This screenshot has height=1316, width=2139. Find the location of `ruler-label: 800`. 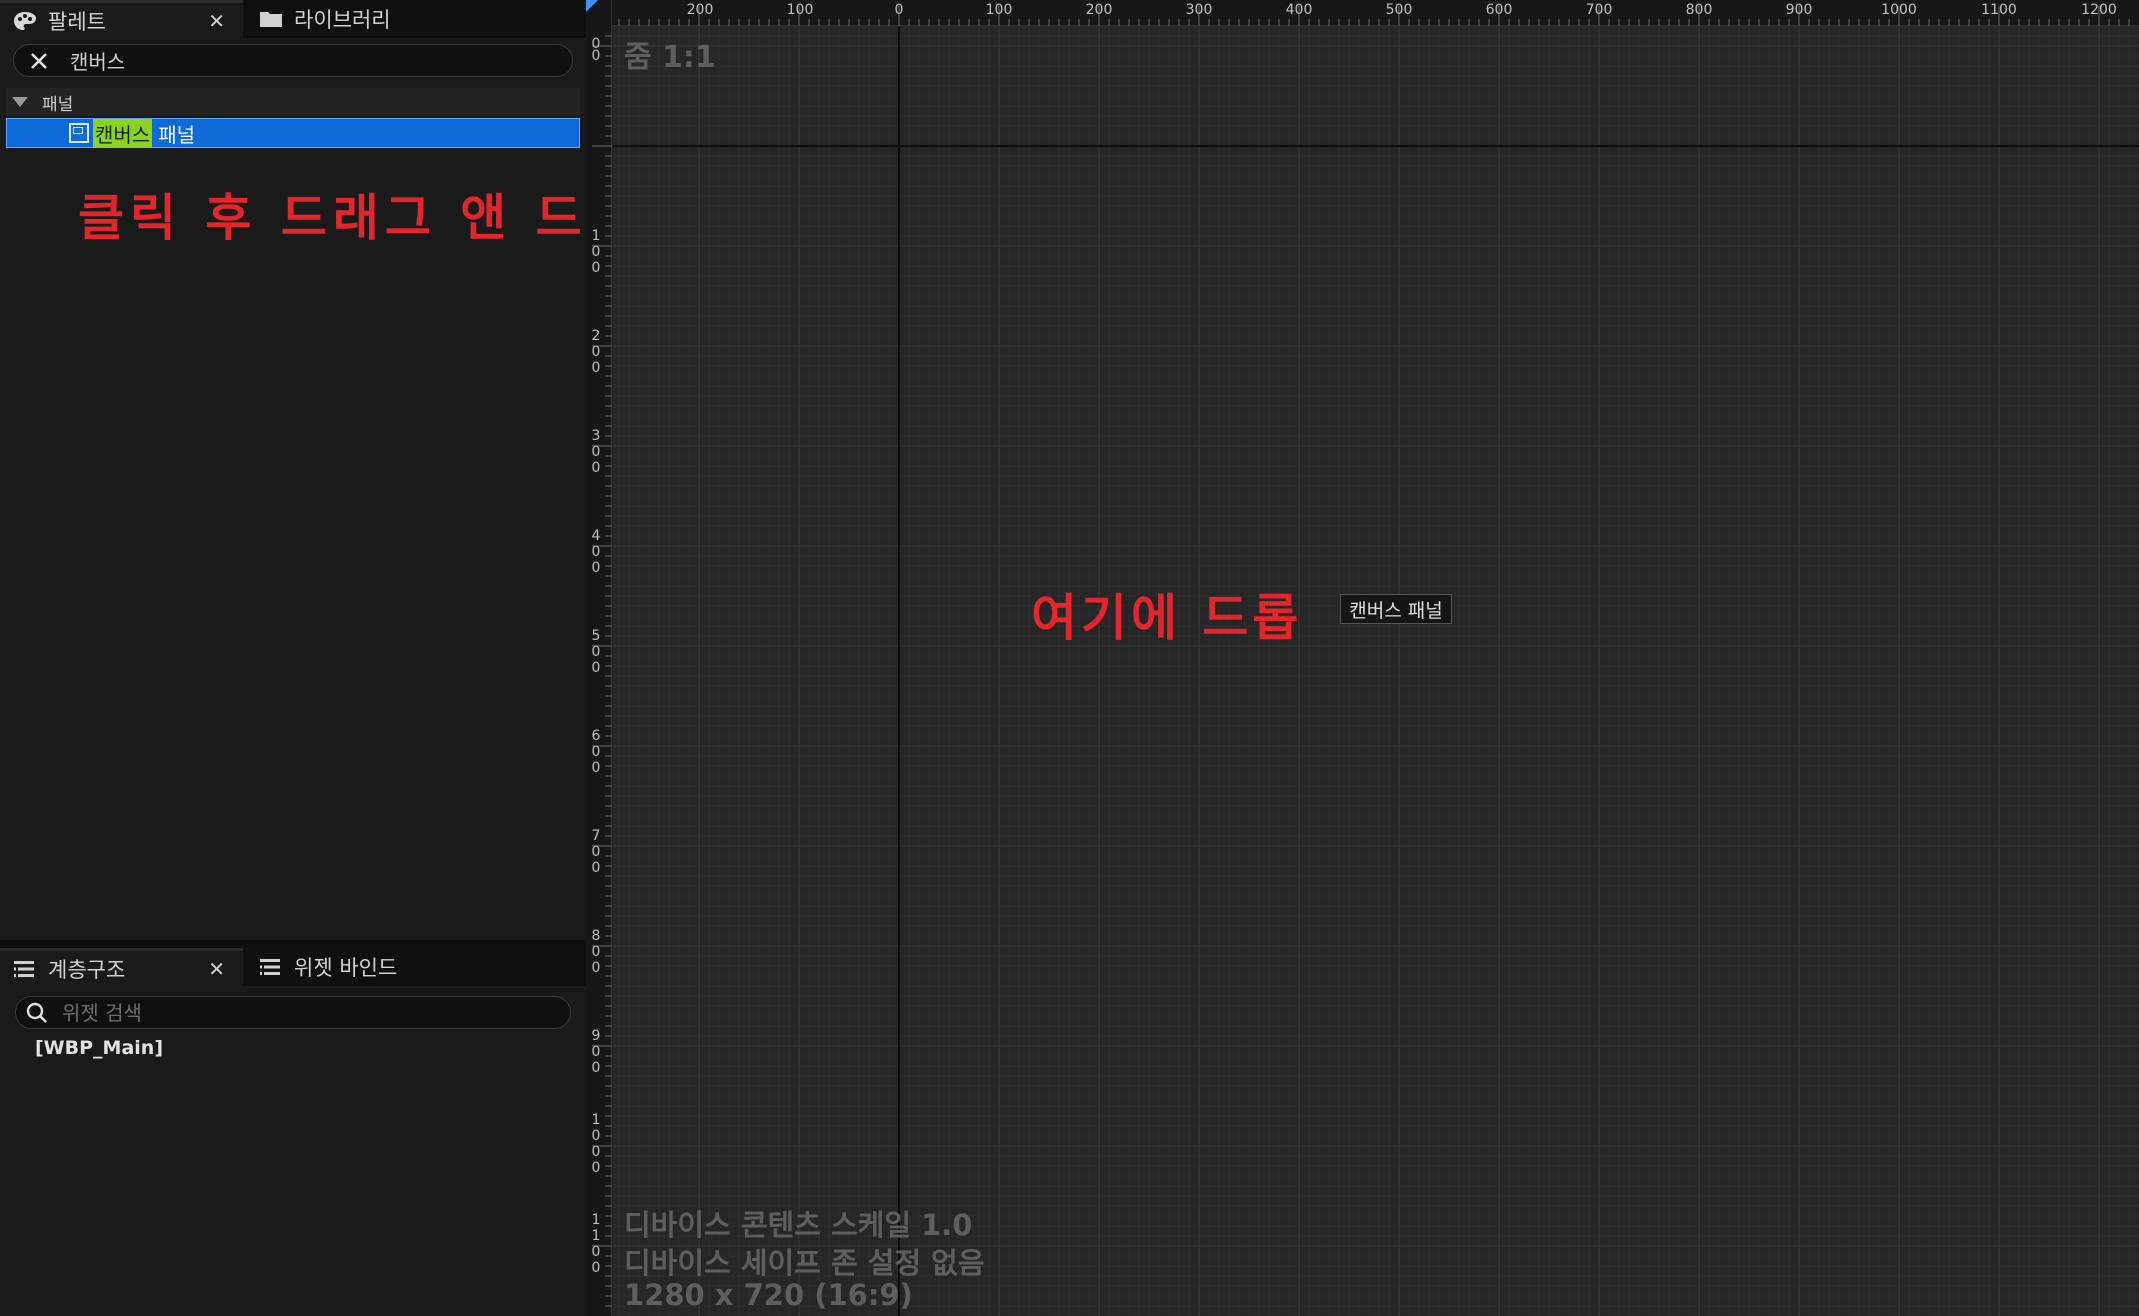

ruler-label: 800 is located at coordinates (1699, 10).